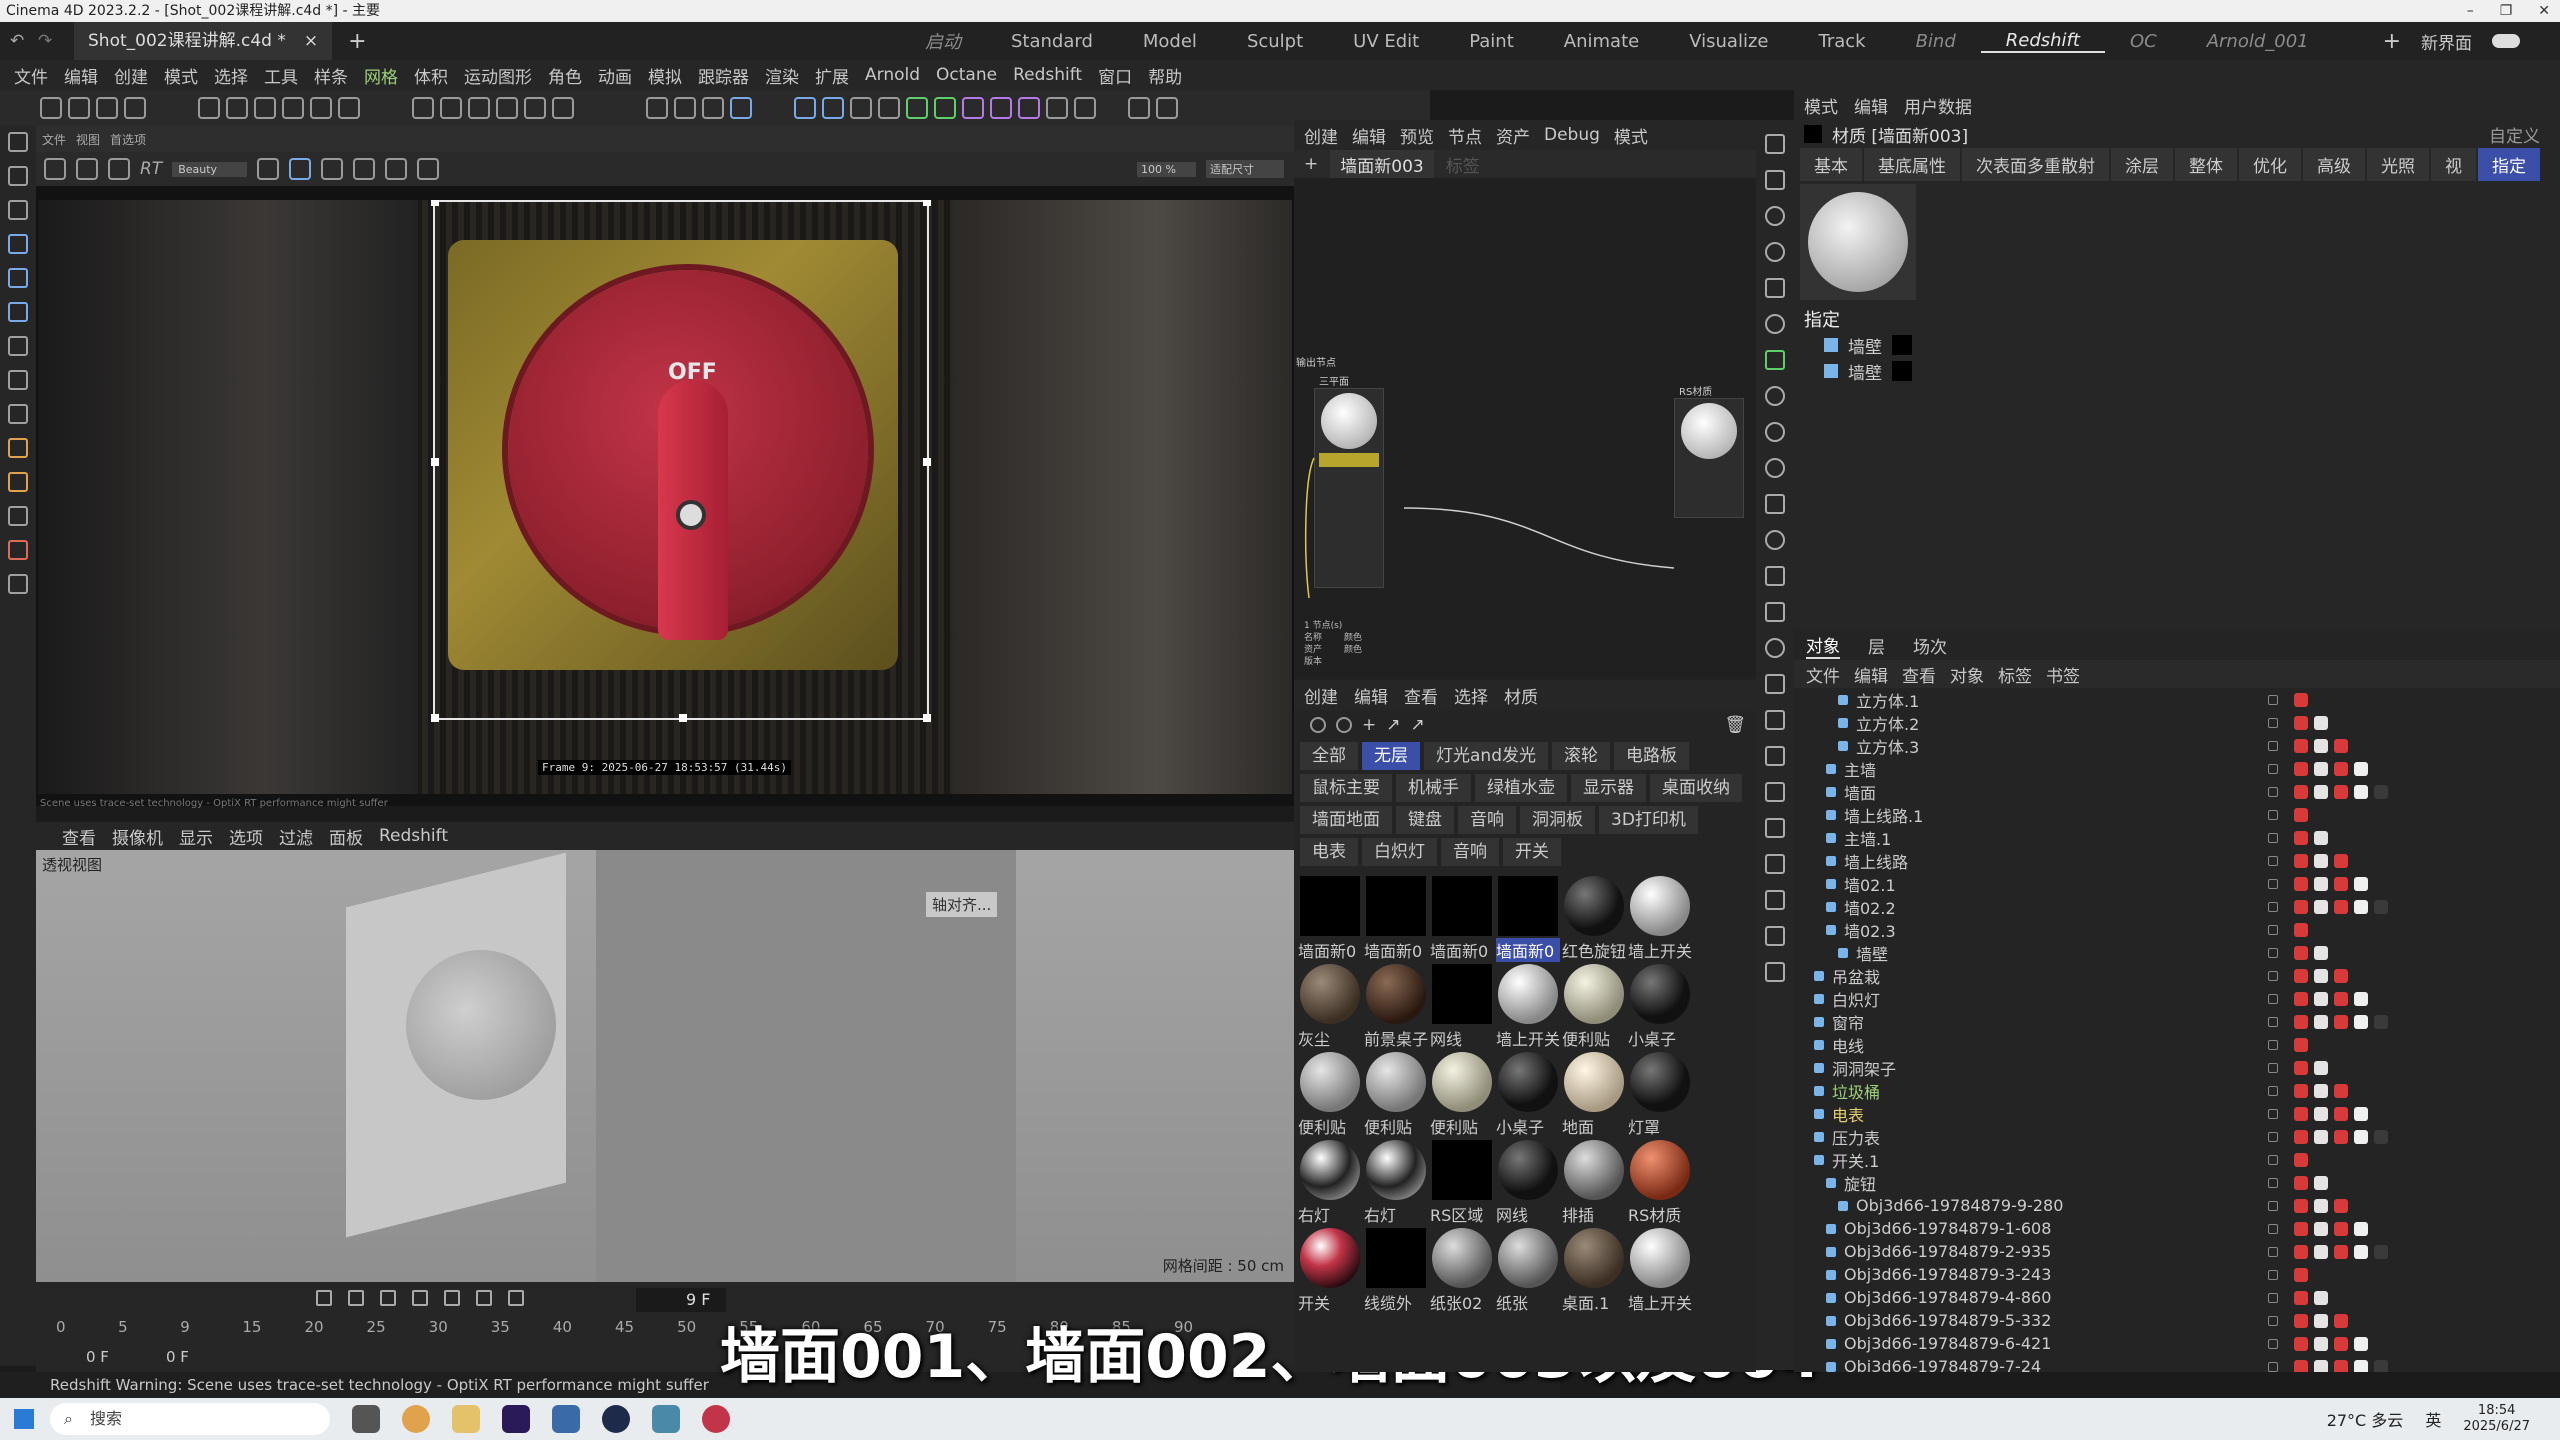 This screenshot has width=2560, height=1440. Describe the element at coordinates (1775, 648) in the screenshot. I see `settings-icon` at that location.